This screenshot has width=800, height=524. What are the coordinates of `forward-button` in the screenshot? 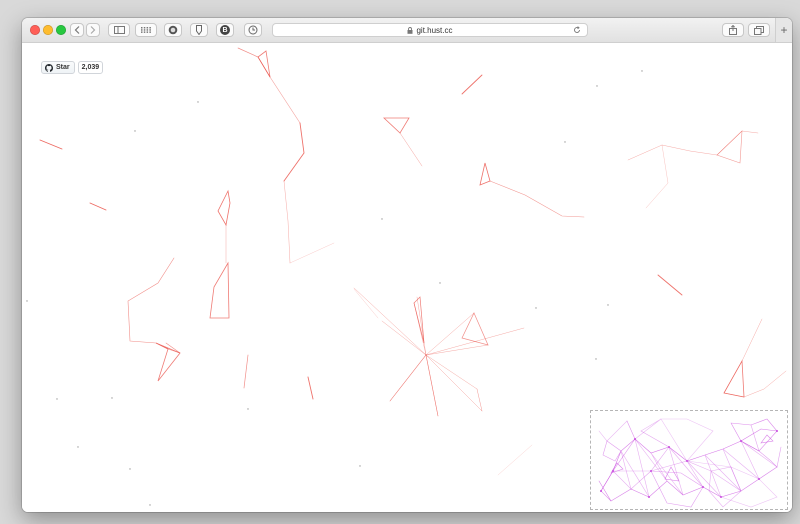 It's located at (93, 30).